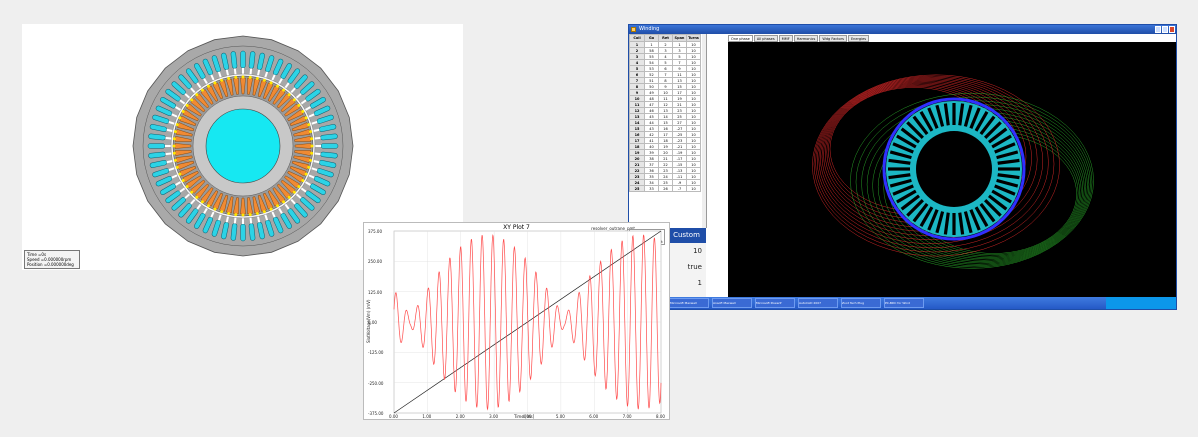 Image resolution: width=1198 pixels, height=437 pixels. Describe the element at coordinates (704, 131) in the screenshot. I see `table-scrollbar` at that location.